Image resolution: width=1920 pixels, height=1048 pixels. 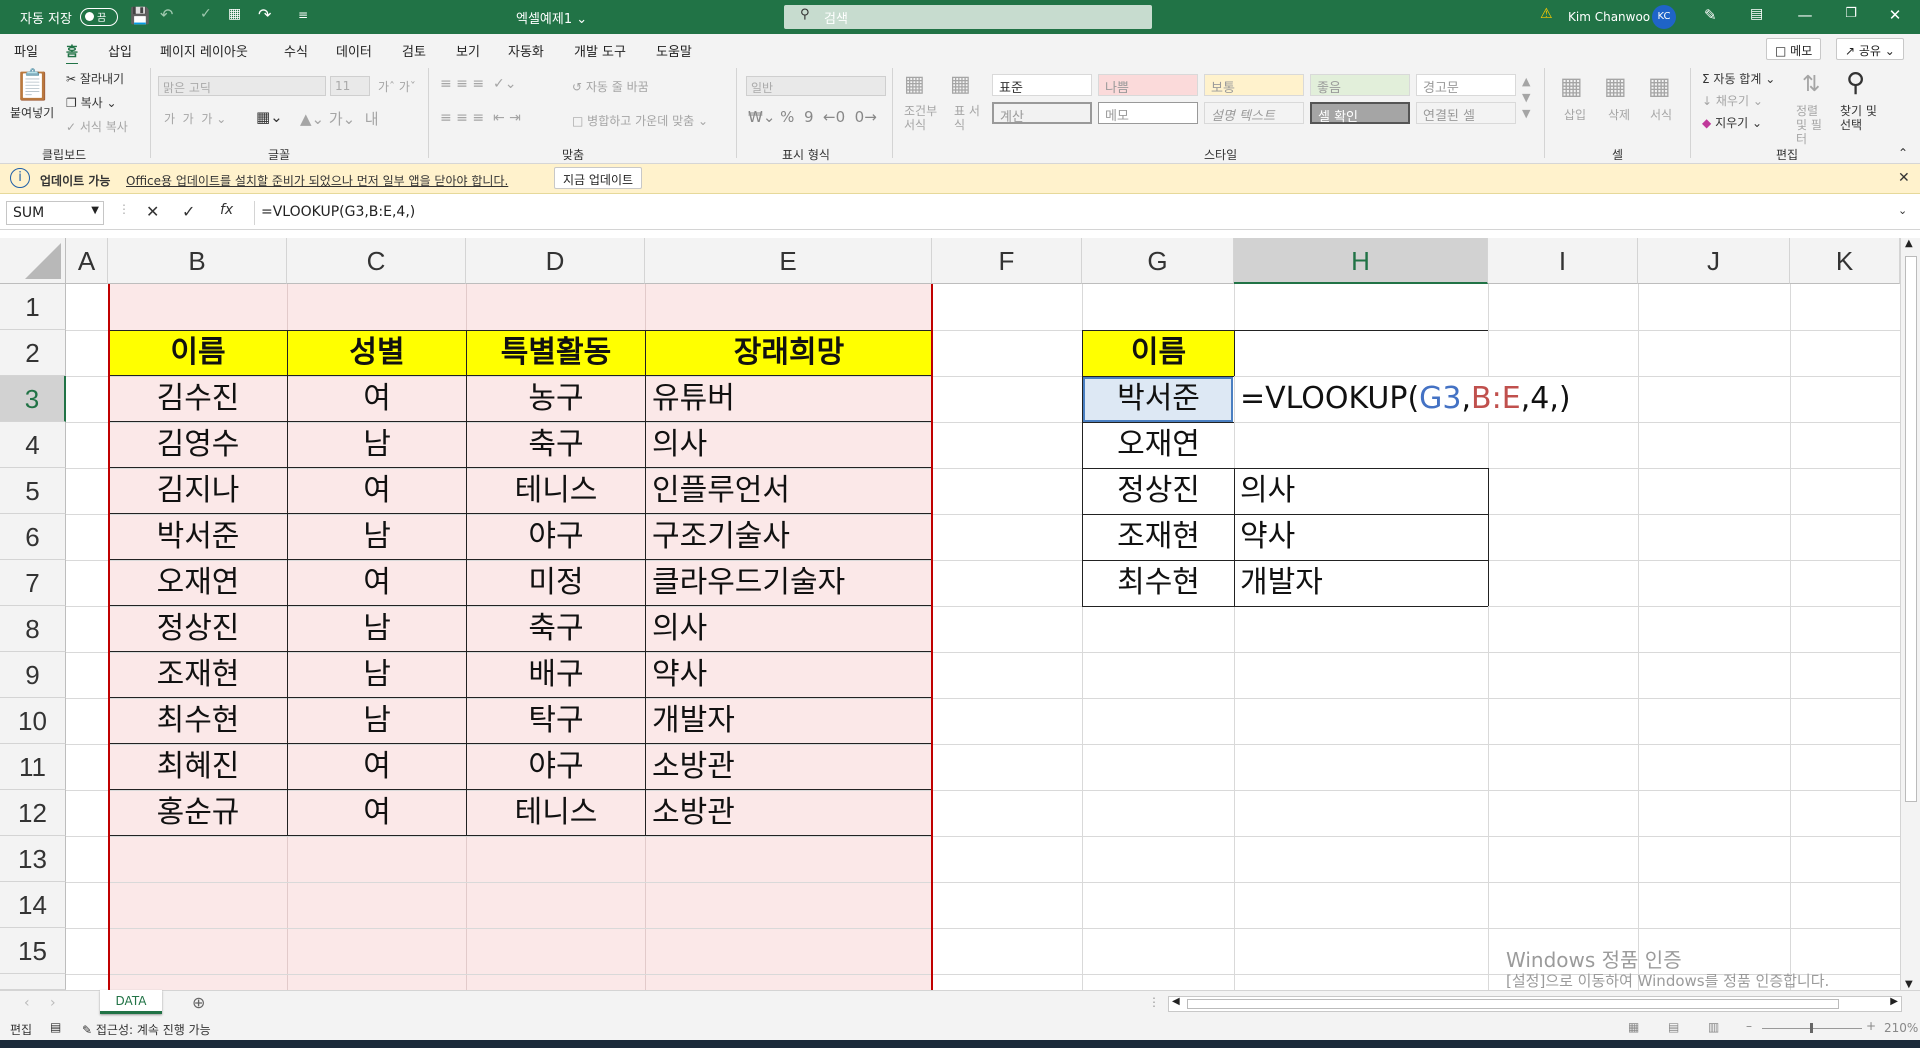 I want to click on row-header-8: 8, so click(x=33, y=629).